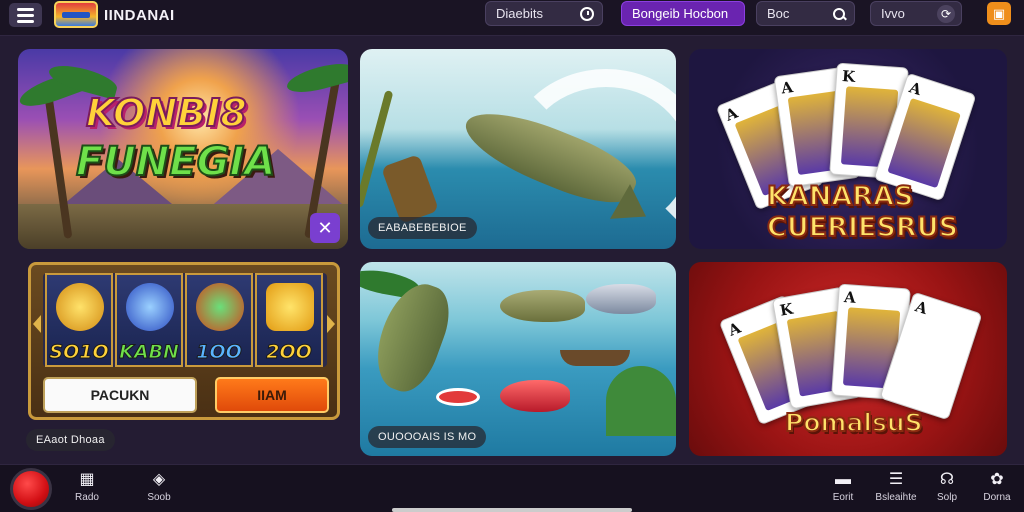 Image resolution: width=1024 pixels, height=512 pixels. I want to click on nav-item-dorna: ✿ Dorna, so click(997, 487).